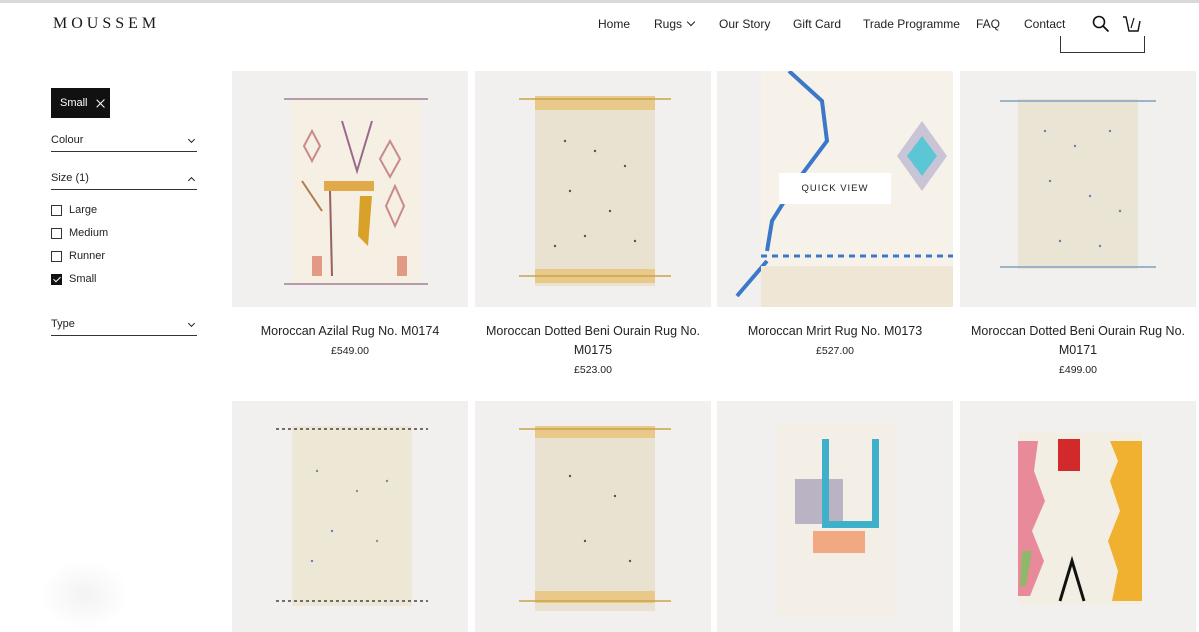  Describe the element at coordinates (124, 143) in the screenshot. I see `filter-colour: Colour` at that location.